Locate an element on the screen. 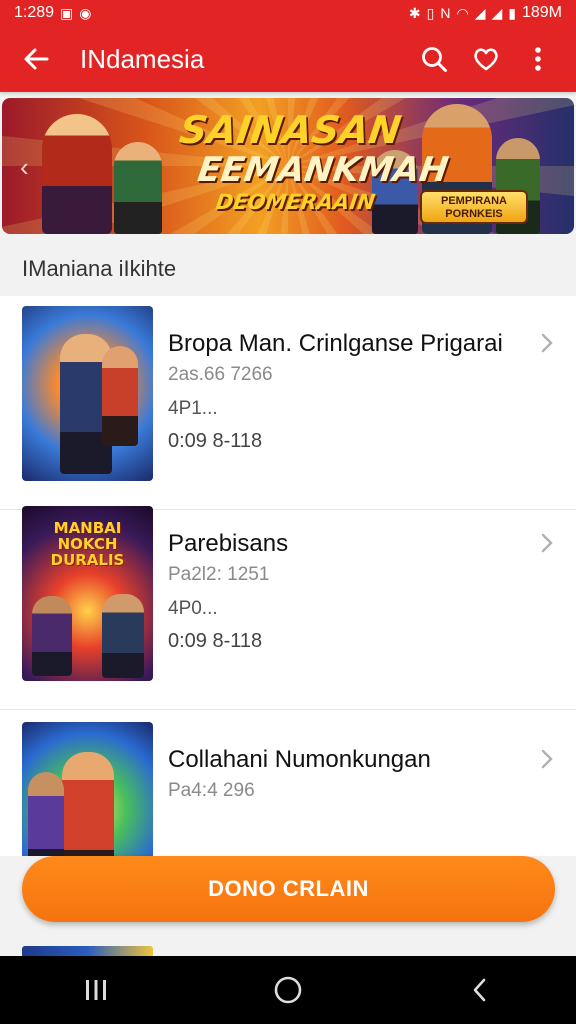 The image size is (576, 1024). thumbnail-logo: MANBAI NOKCH DURALIS is located at coordinates (87, 544).